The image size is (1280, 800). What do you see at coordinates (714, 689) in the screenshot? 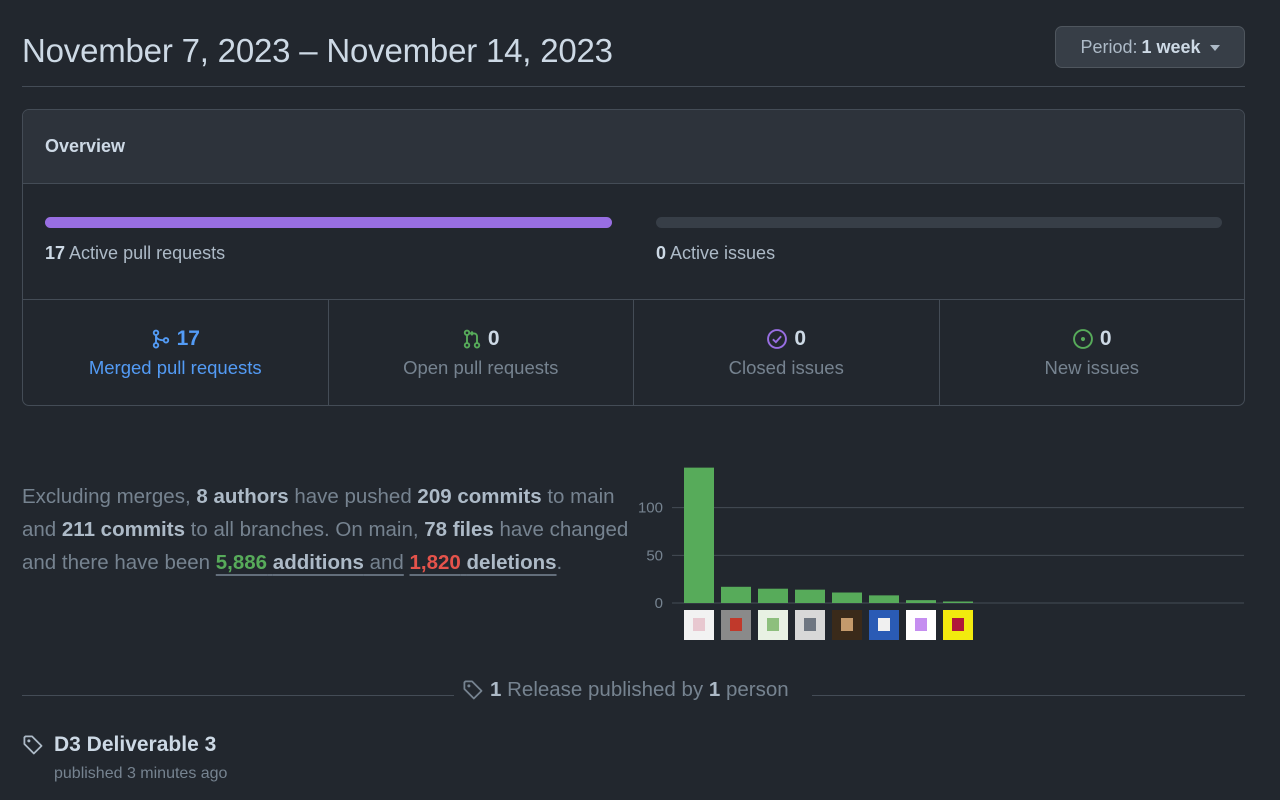
I see `release-people-count: 1` at bounding box center [714, 689].